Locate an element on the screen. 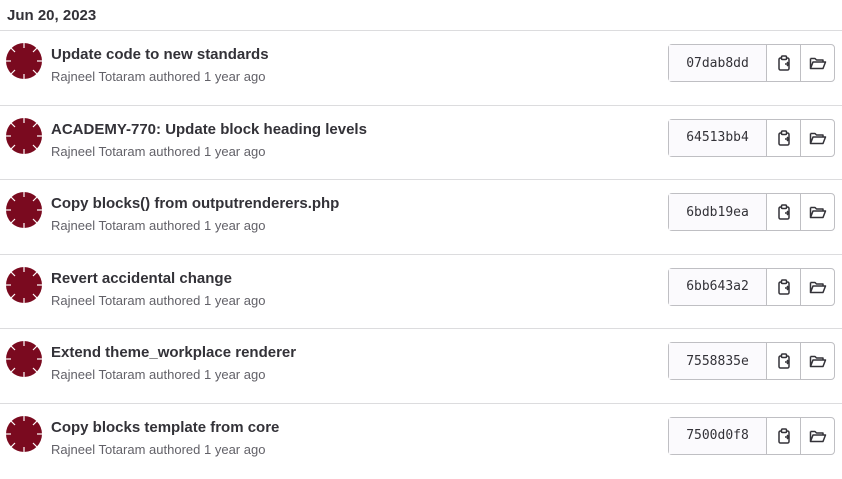 This screenshot has width=842, height=479. commit-title: ACADEMY-770: Update block heading levels is located at coordinates (209, 129).